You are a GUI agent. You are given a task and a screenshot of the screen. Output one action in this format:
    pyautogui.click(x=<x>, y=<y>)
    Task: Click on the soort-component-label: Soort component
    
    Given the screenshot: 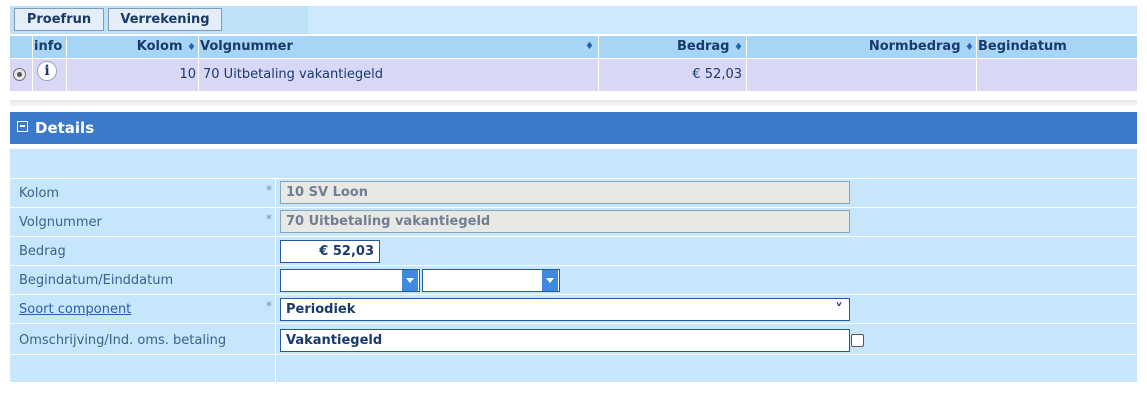 What is the action you would take?
    pyautogui.click(x=75, y=309)
    